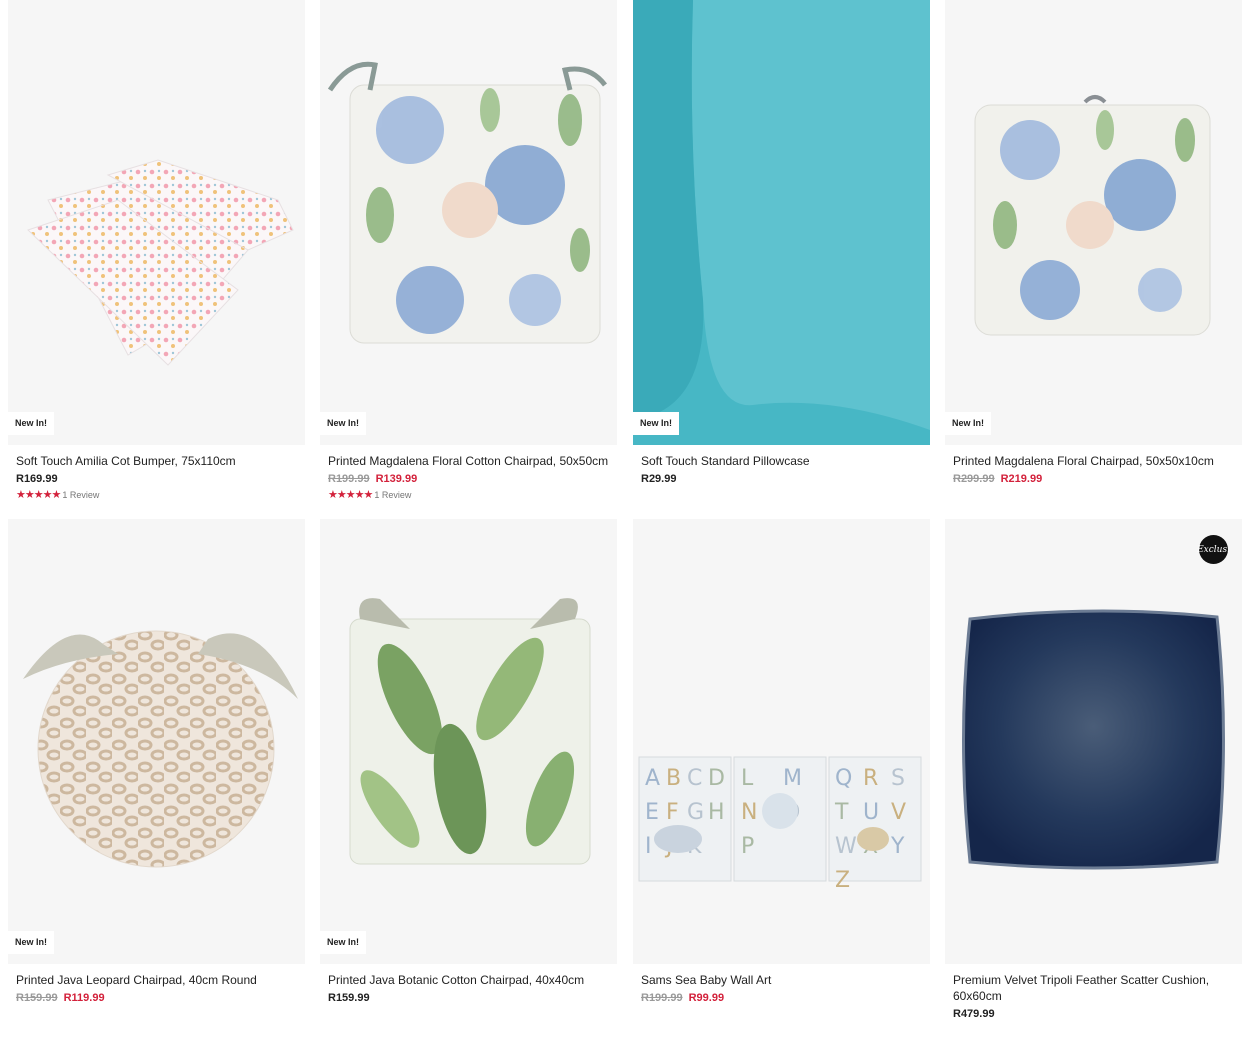 This screenshot has width=1250, height=1052. Describe the element at coordinates (781, 980) in the screenshot. I see `product-name: Sams Sea Baby Wall Art` at that location.